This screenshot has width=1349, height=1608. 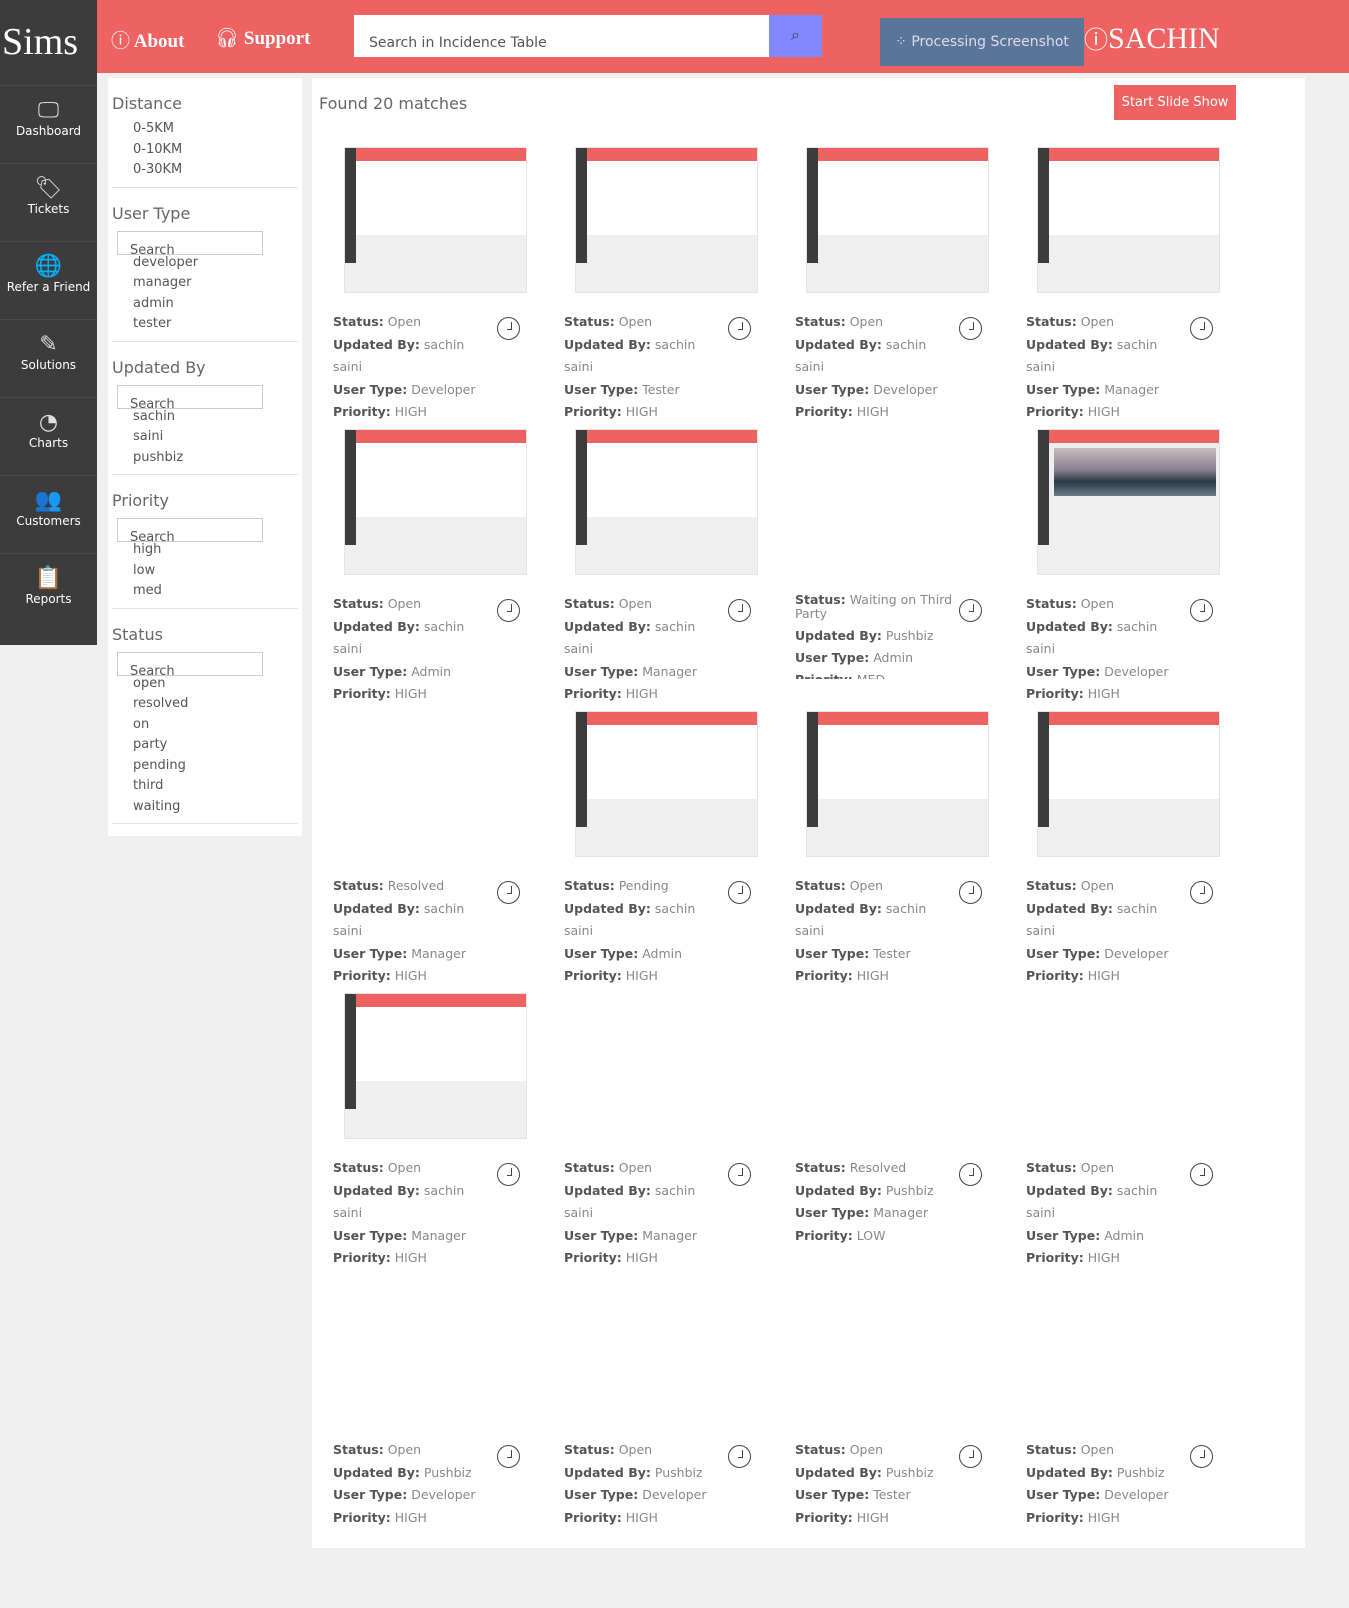 I want to click on sidebar-item-refer-a-friend: 🌐 Refer a Friend, so click(x=48, y=280).